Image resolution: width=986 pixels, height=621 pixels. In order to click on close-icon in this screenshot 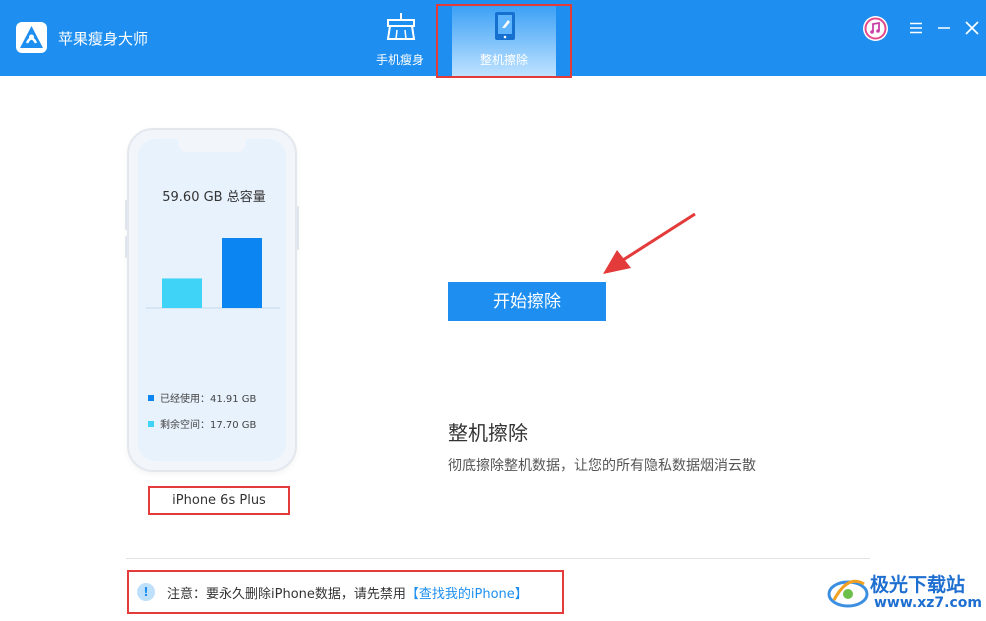, I will do `click(972, 28)`.